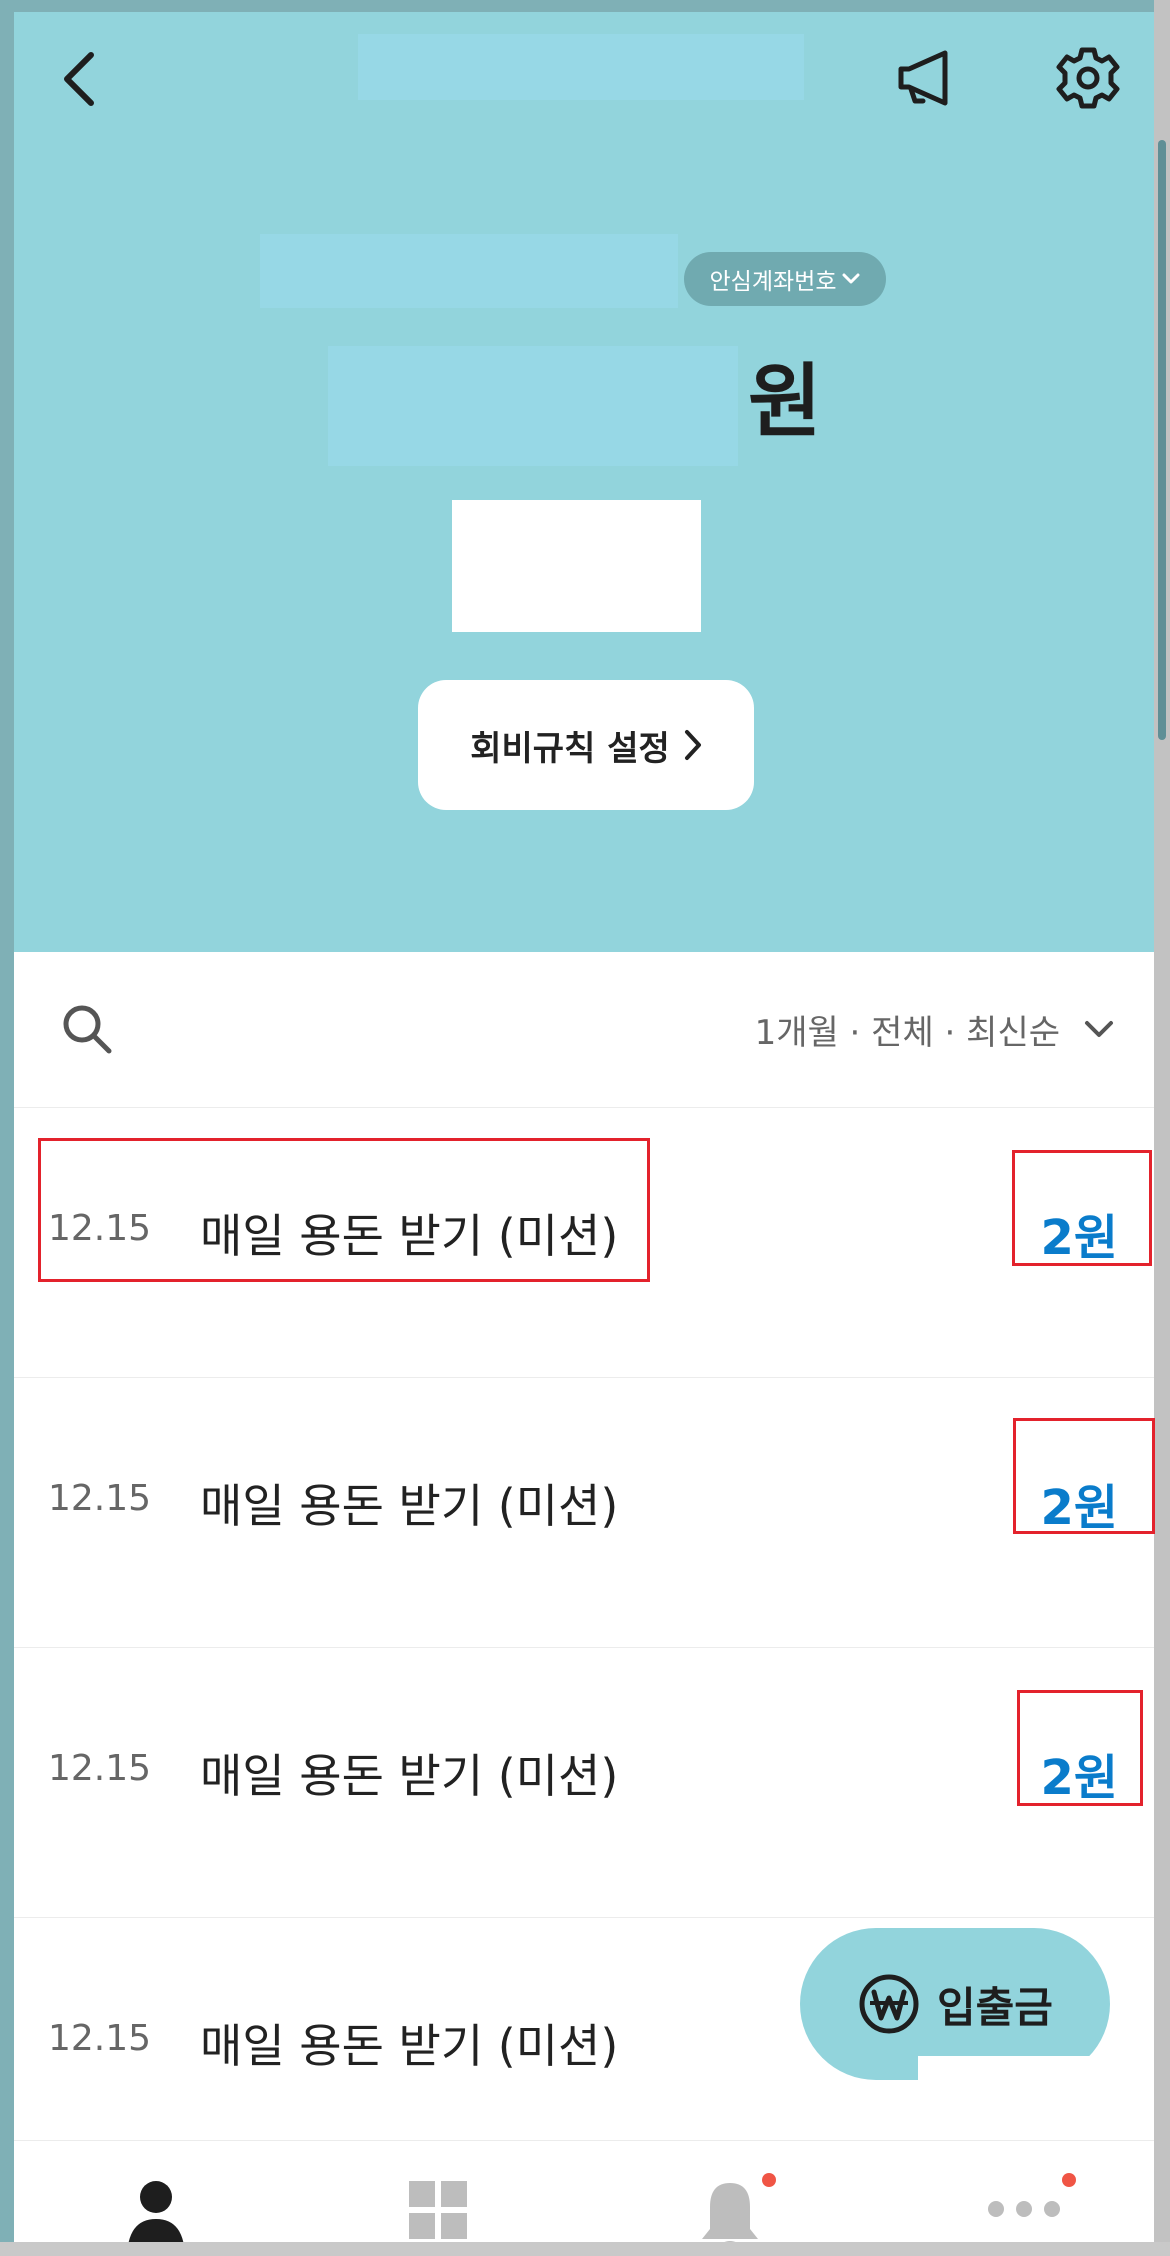 The image size is (1170, 2256). What do you see at coordinates (585, 2249) in the screenshot?
I see `window-edge-bottom` at bounding box center [585, 2249].